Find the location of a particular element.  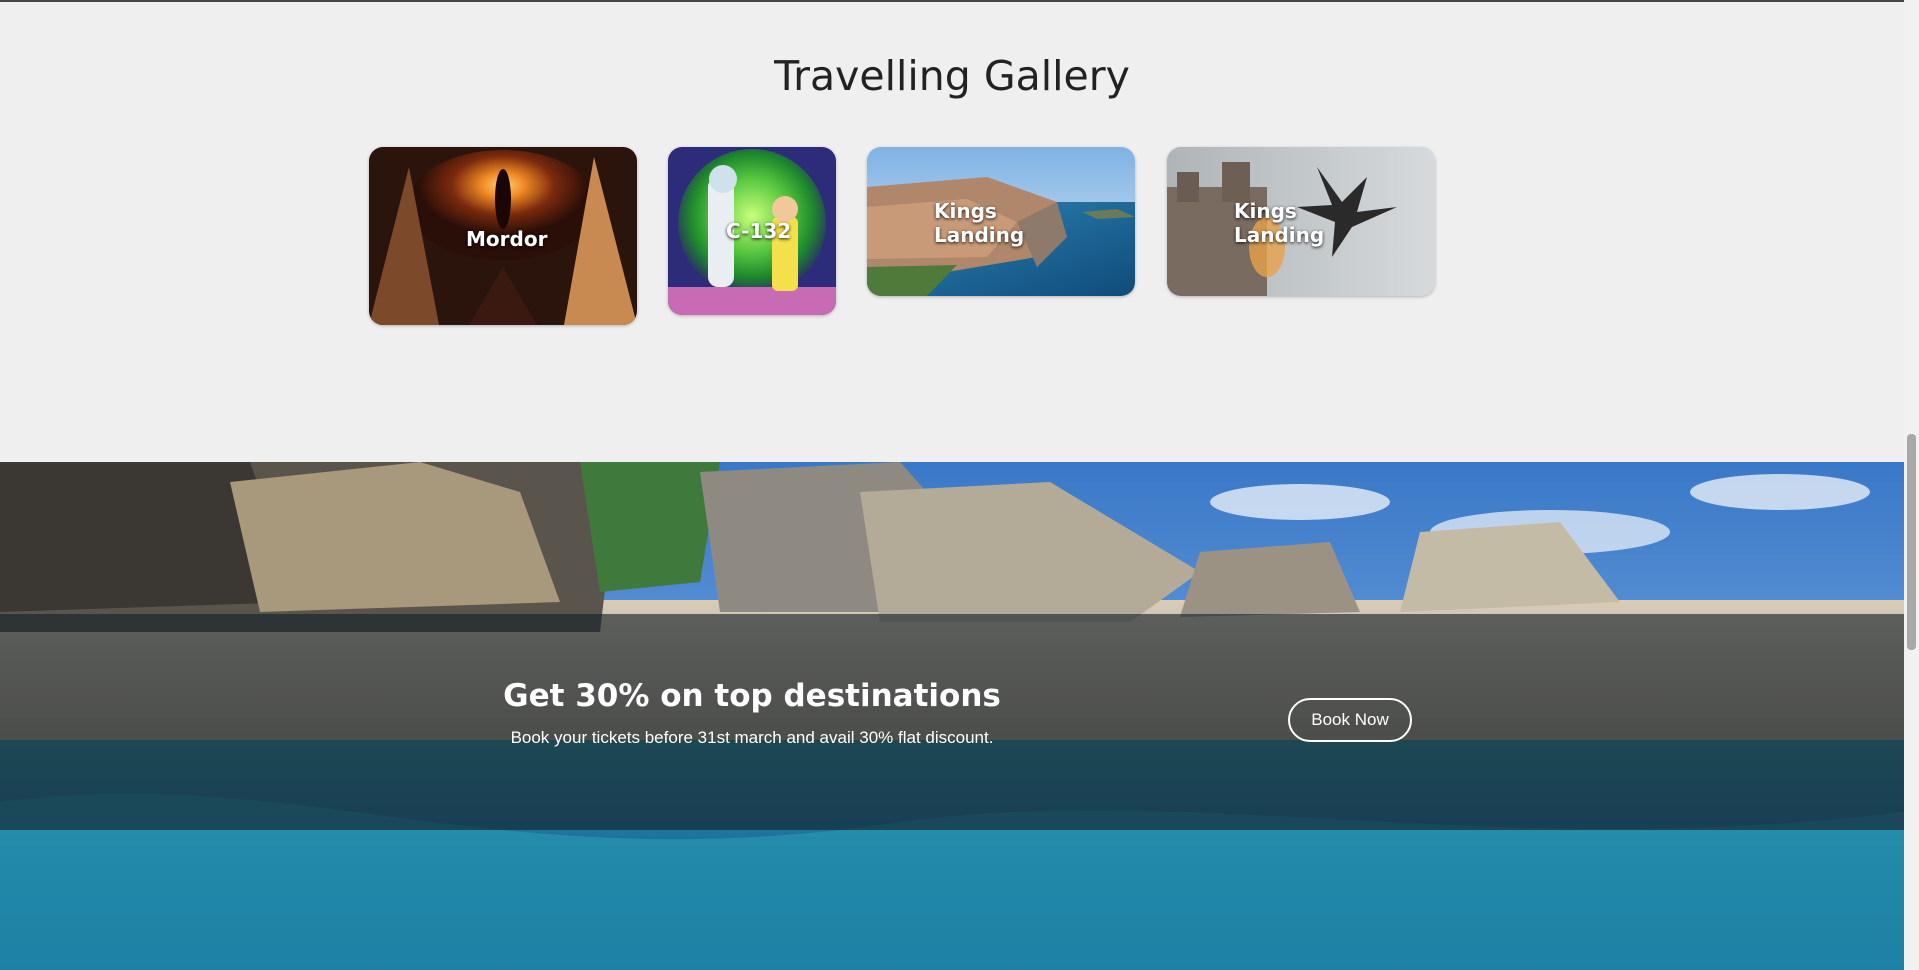

book-now-button: Book Now is located at coordinates (1350, 720).